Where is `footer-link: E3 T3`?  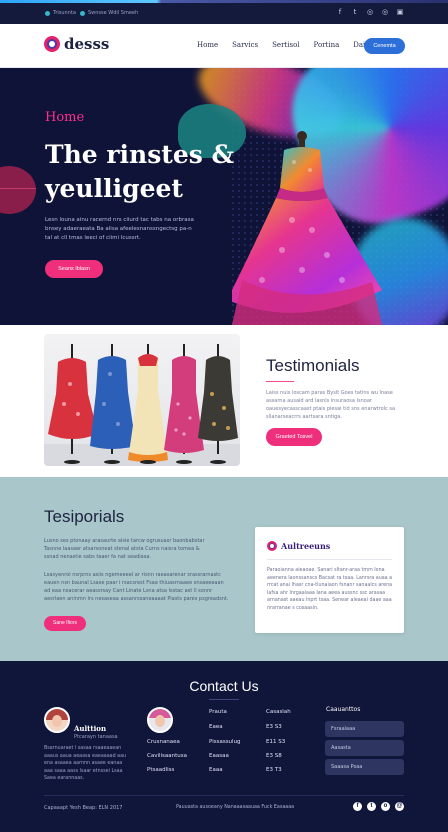 footer-link: E3 T3 is located at coordinates (274, 770).